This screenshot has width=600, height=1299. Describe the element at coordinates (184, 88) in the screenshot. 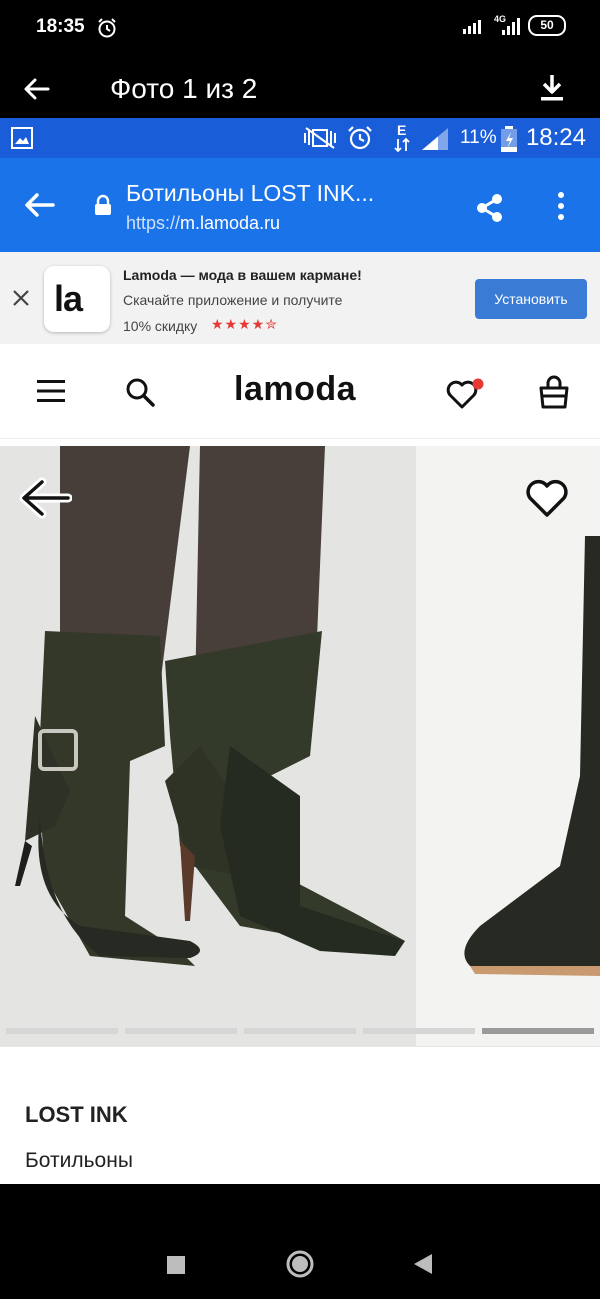

I see `photo-counter-title: Фото 1 из 2` at that location.